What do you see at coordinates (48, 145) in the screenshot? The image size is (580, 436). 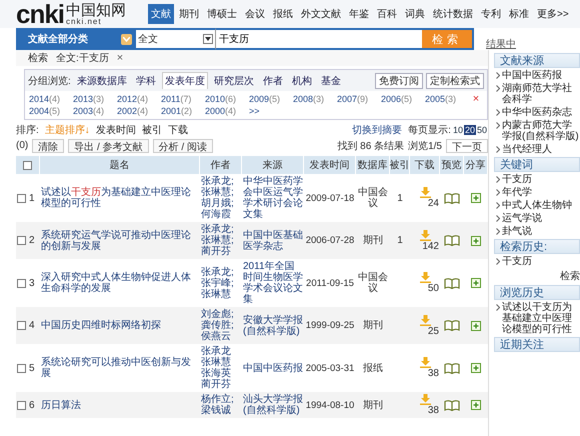 I see `toolbar-button: 清除` at bounding box center [48, 145].